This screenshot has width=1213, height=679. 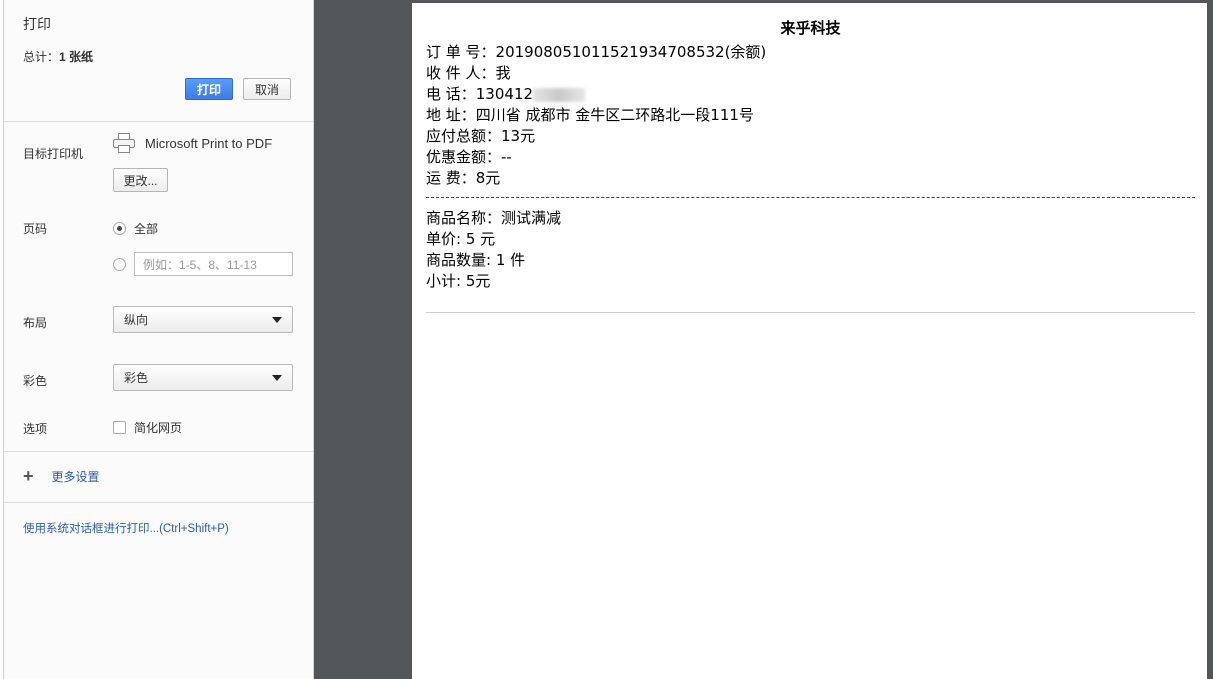 What do you see at coordinates (476, 260) in the screenshot?
I see `product-quantity: 商品数量: 1 件` at bounding box center [476, 260].